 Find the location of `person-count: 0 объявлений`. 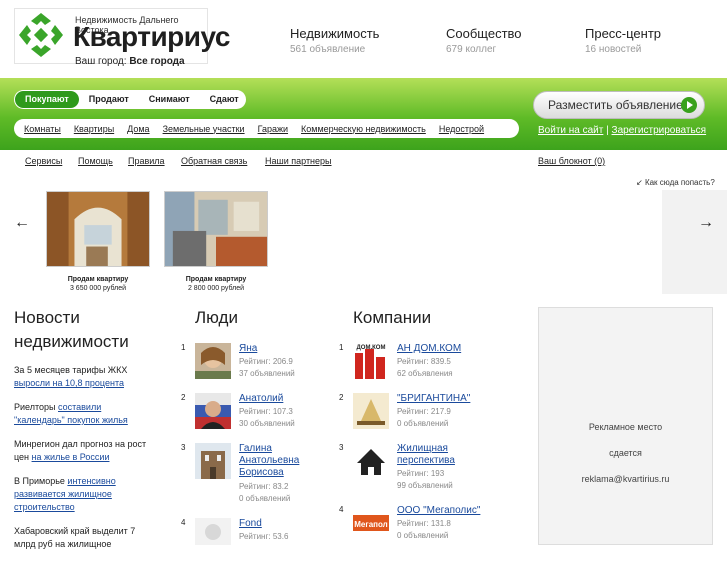

person-count: 0 объявлений is located at coordinates (265, 498).